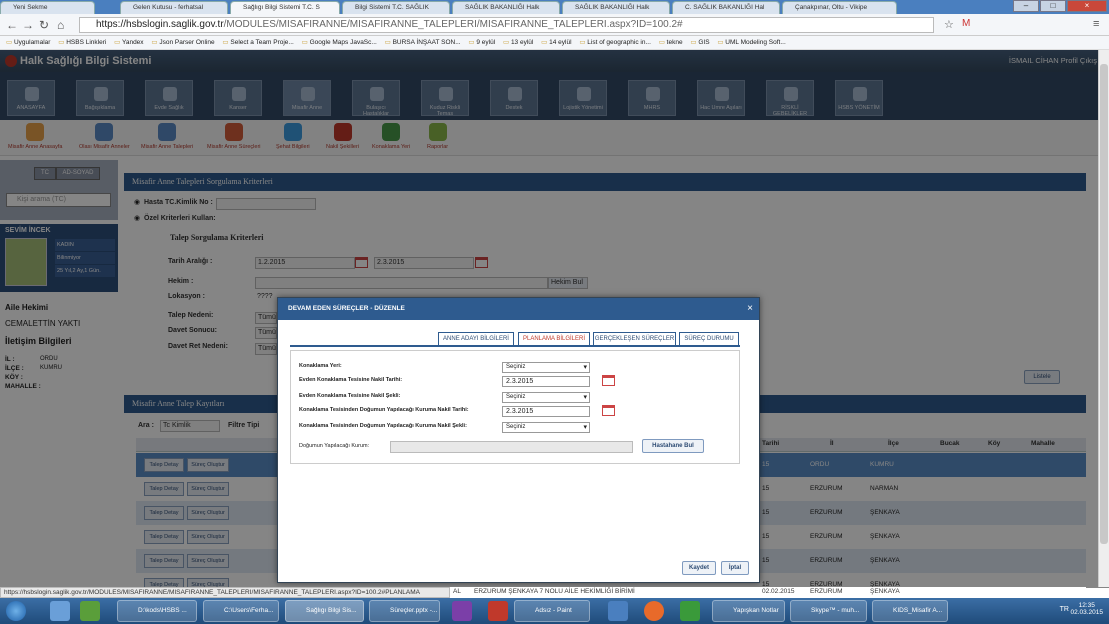  What do you see at coordinates (47, 7) in the screenshot?
I see `browser-tab: Yeni Sekme` at bounding box center [47, 7].